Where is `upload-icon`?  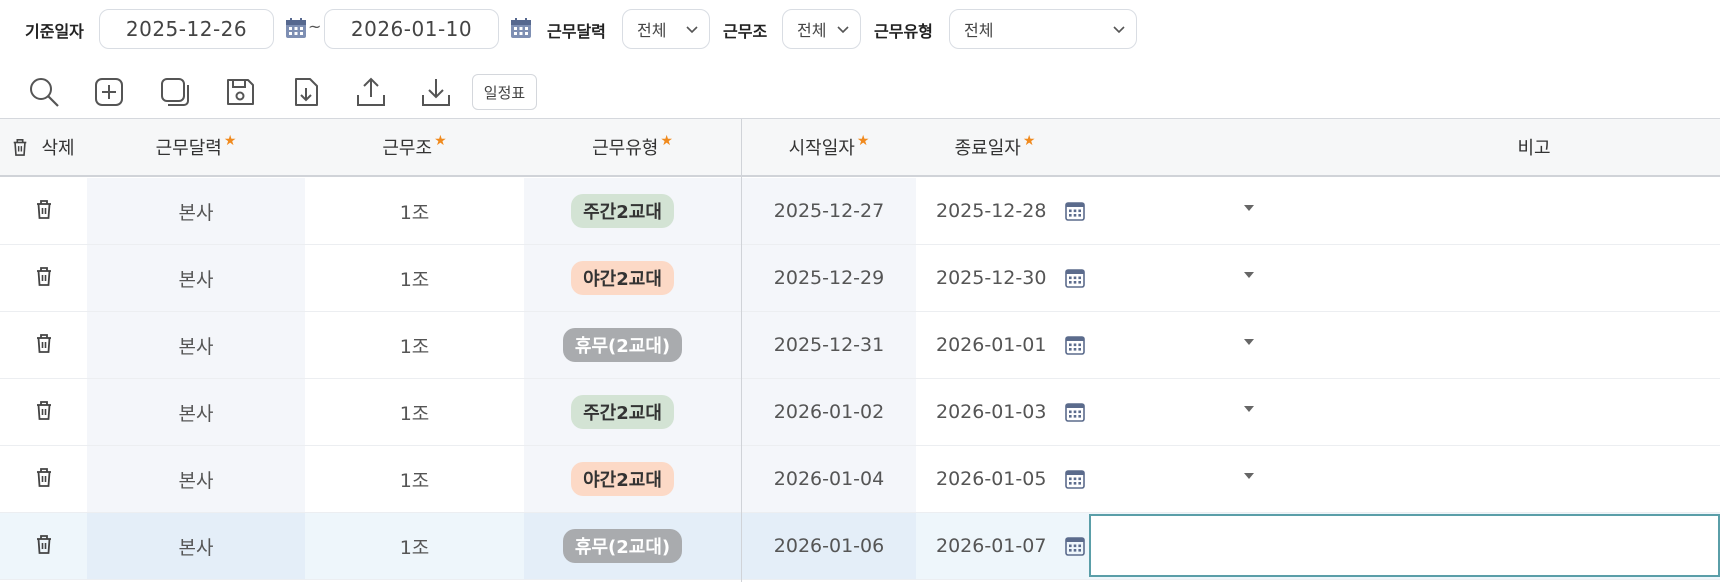 upload-icon is located at coordinates (371, 92).